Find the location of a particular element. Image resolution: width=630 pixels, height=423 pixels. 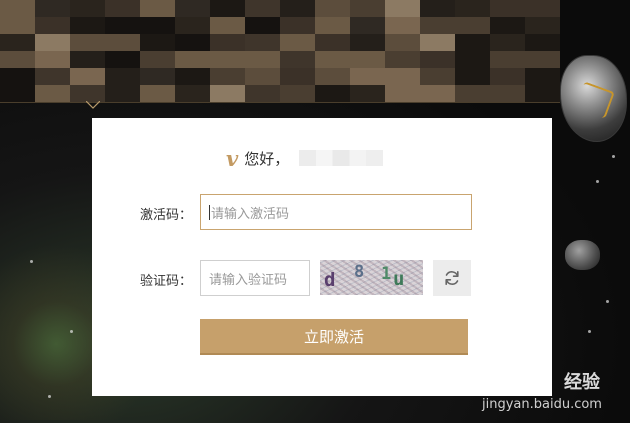

greeting-text: 您好， is located at coordinates (267, 158).